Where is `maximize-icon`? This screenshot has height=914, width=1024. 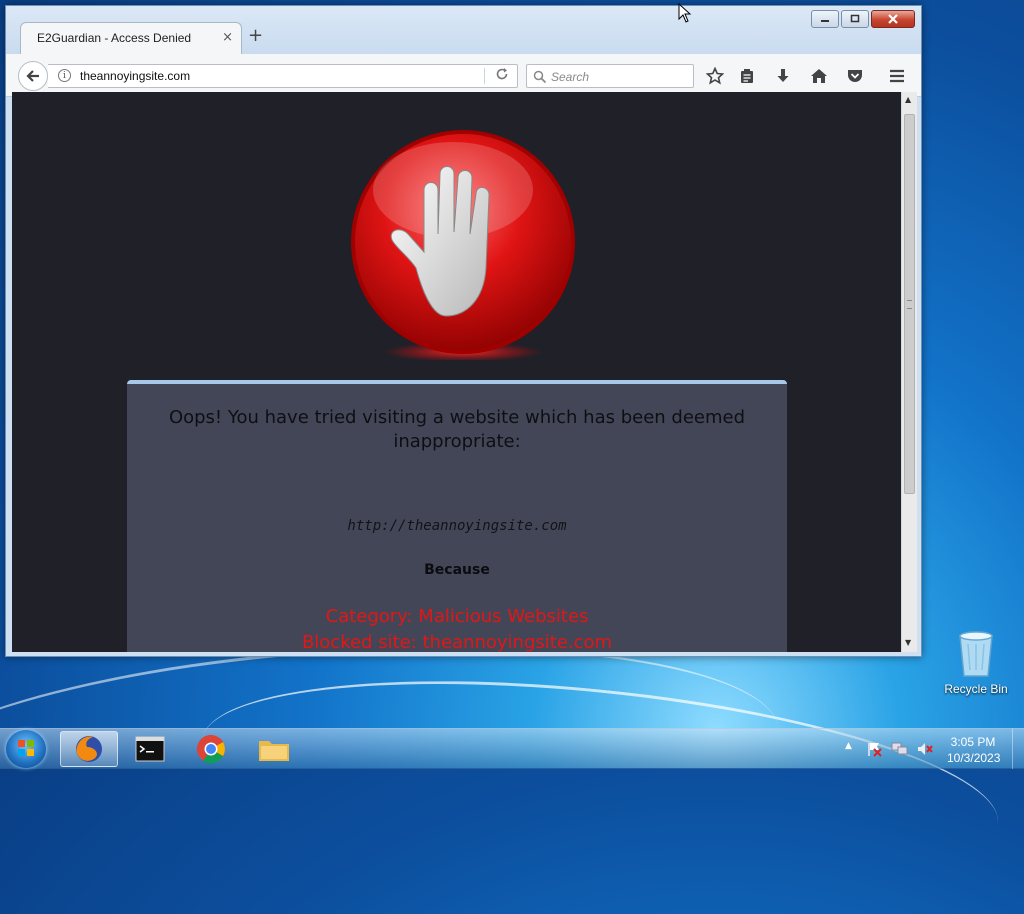
maximize-icon is located at coordinates (855, 18).